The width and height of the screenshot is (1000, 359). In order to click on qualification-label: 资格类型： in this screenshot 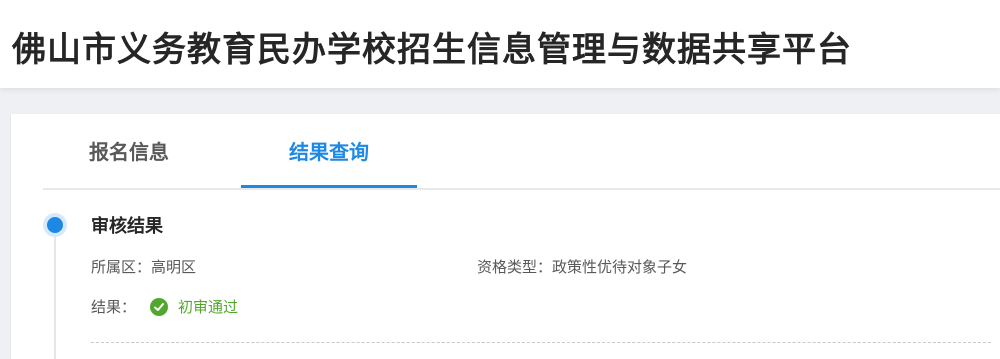, I will do `click(515, 267)`.